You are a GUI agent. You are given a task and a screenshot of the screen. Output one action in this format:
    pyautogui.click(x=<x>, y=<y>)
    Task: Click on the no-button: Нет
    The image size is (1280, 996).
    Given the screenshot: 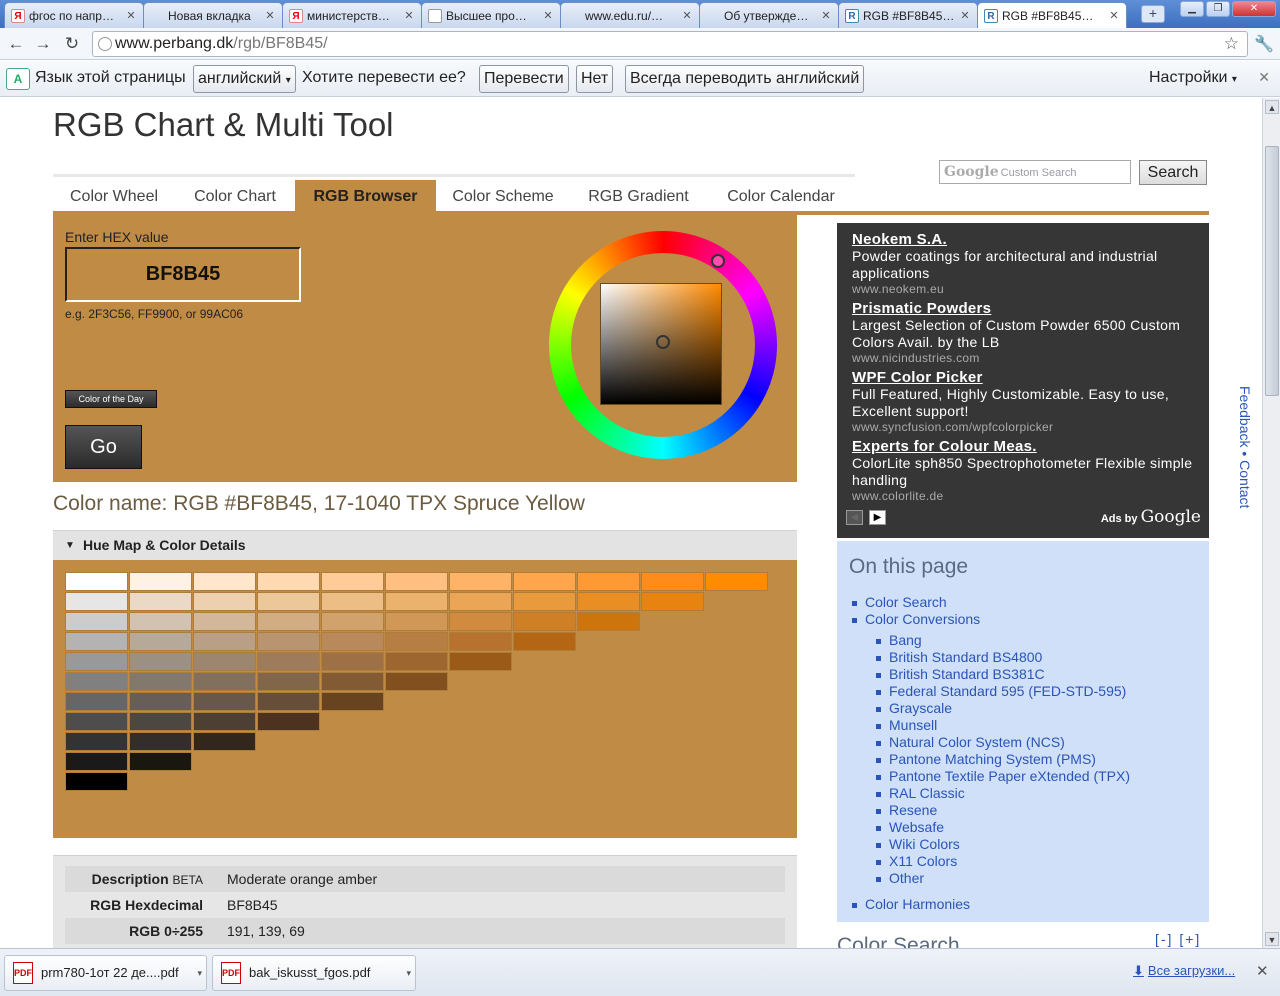 What is the action you would take?
    pyautogui.click(x=595, y=79)
    